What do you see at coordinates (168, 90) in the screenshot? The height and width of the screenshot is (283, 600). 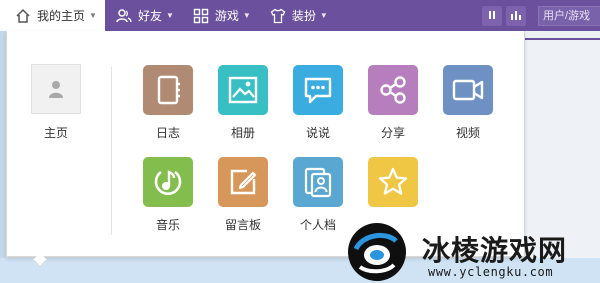 I see `notebook-icon` at bounding box center [168, 90].